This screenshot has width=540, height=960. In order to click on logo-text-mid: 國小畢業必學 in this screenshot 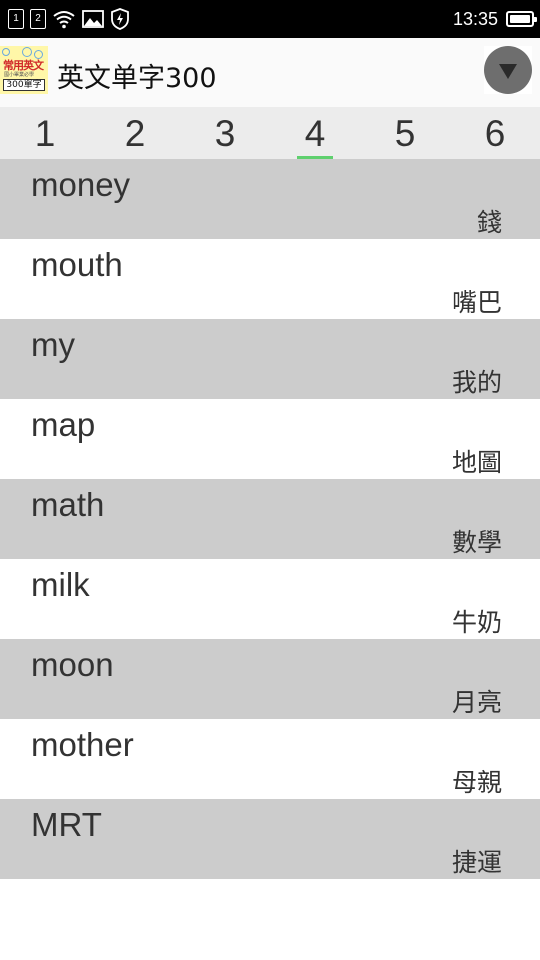, I will do `click(19, 75)`.